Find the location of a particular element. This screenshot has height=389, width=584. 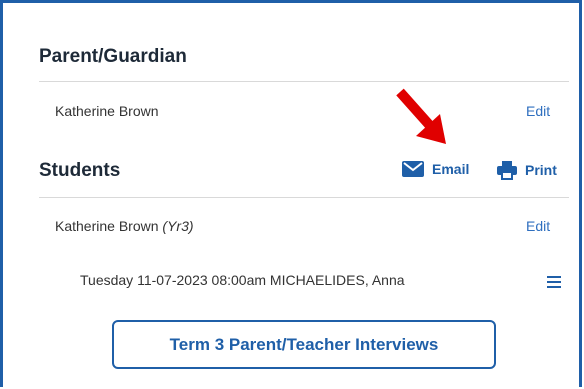

student-name: Katherine Brown is located at coordinates (107, 226).